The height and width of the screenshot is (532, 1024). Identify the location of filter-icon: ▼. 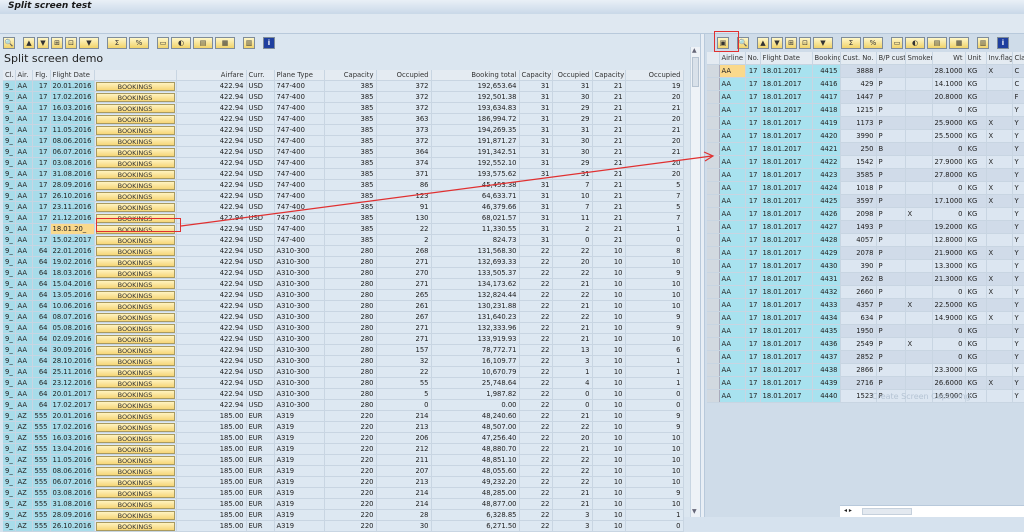
(823, 43).